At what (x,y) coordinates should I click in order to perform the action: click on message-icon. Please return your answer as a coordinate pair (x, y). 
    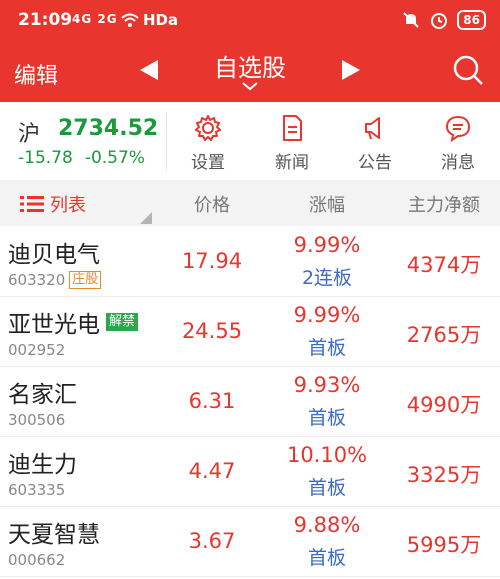
    Looking at the image, I should click on (458, 128).